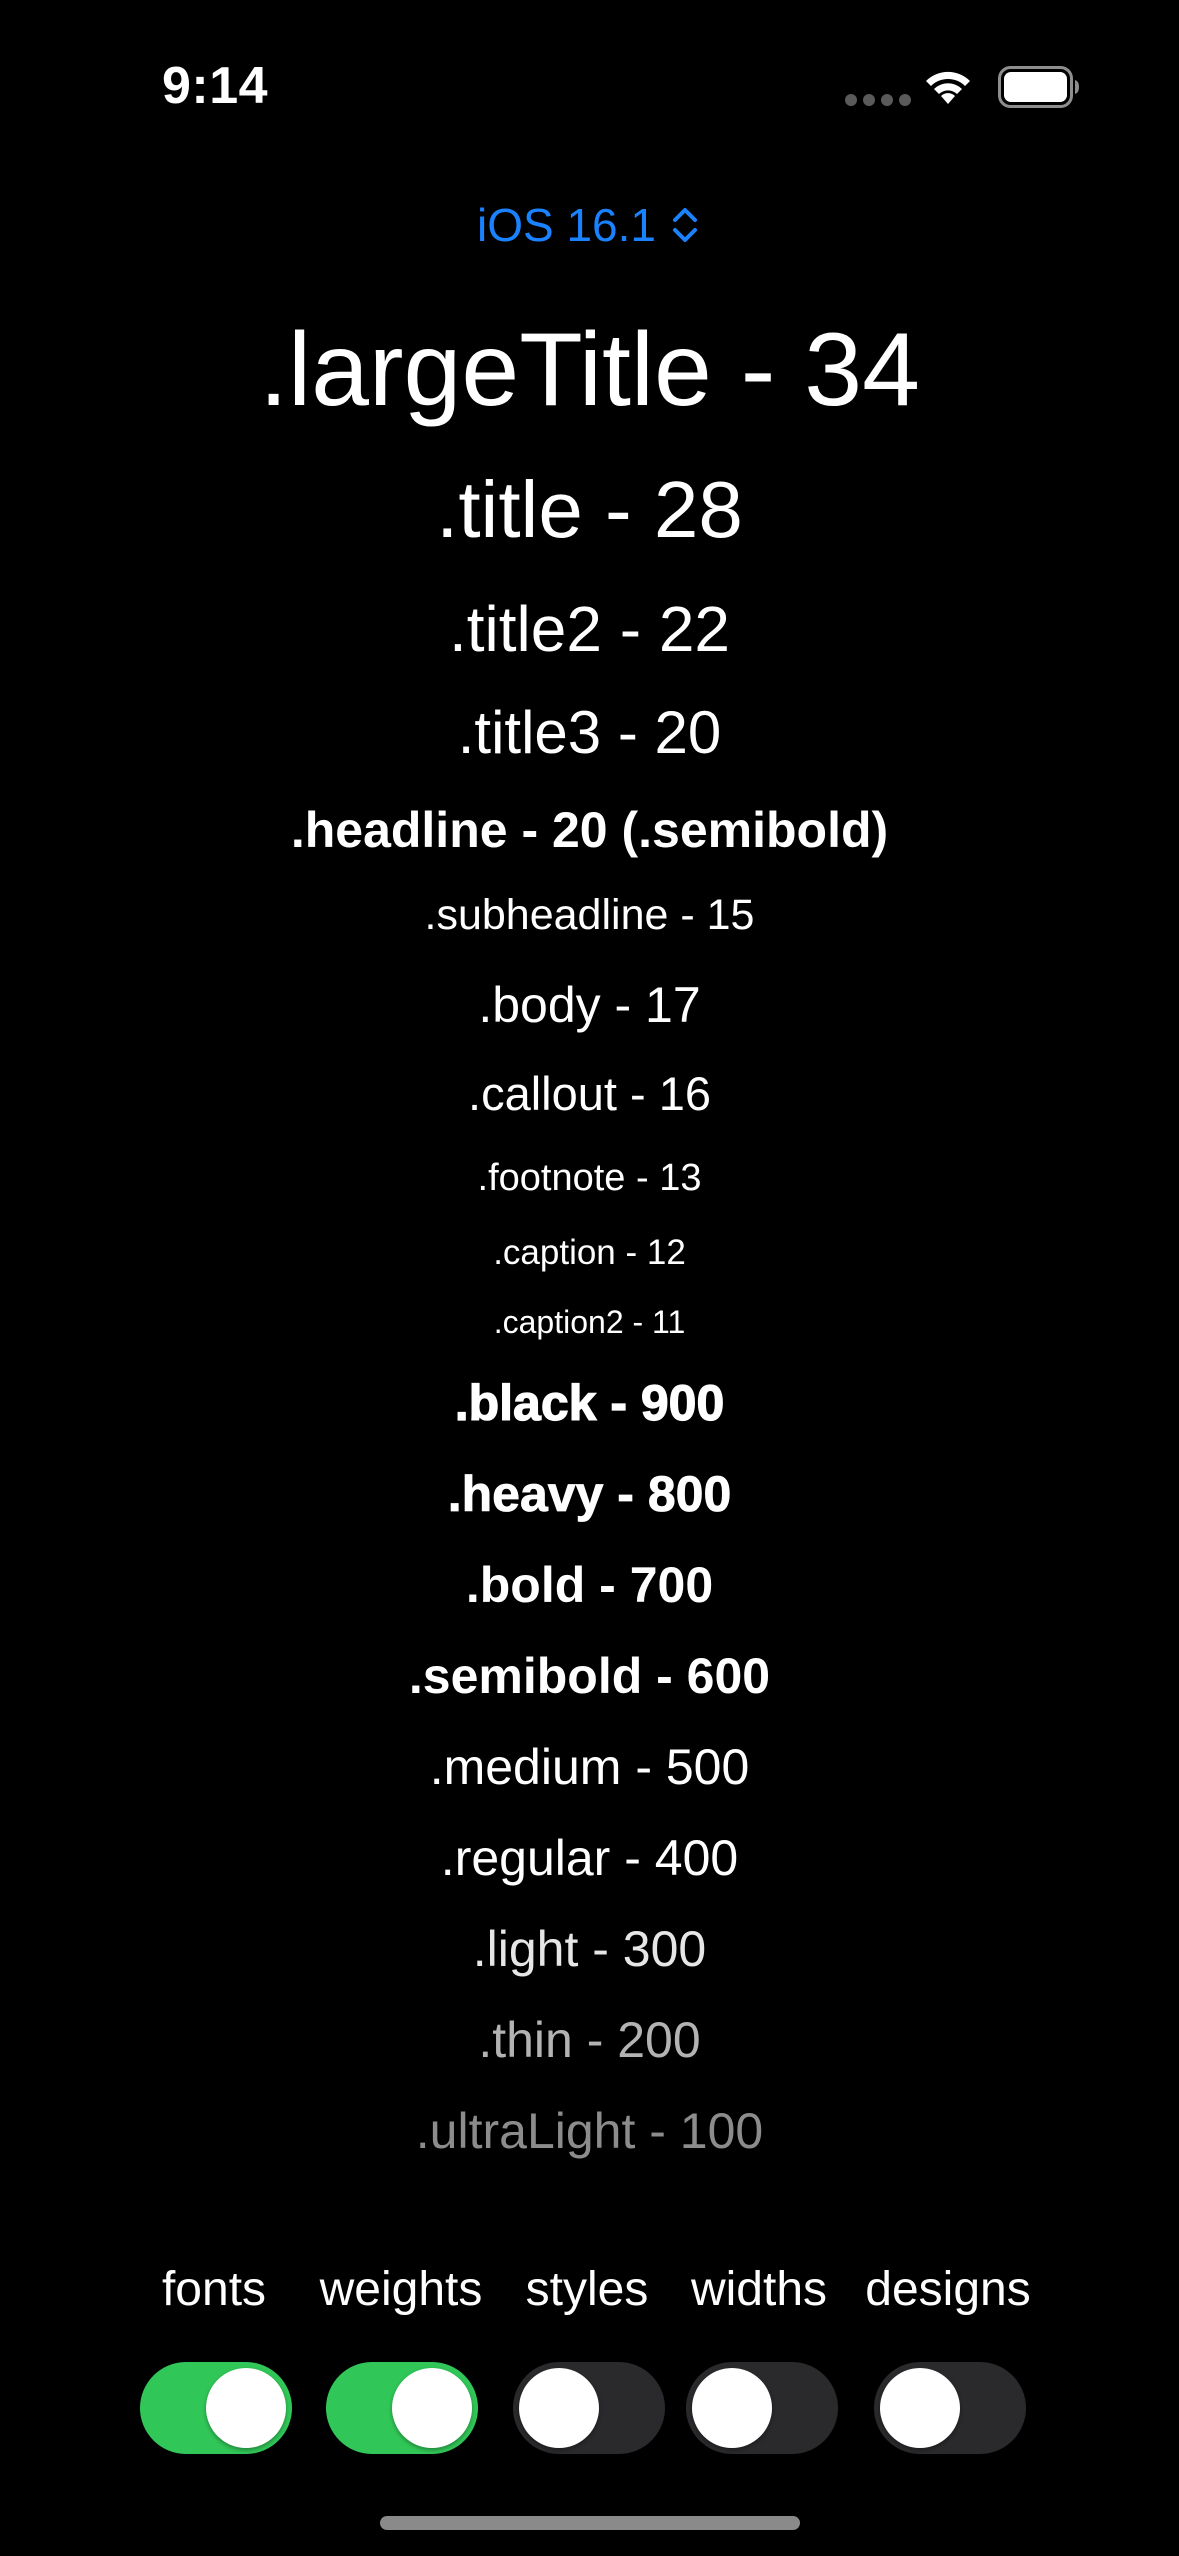 The width and height of the screenshot is (1179, 2556). What do you see at coordinates (589, 1252) in the screenshot?
I see `text-style-caption: .caption - 12` at bounding box center [589, 1252].